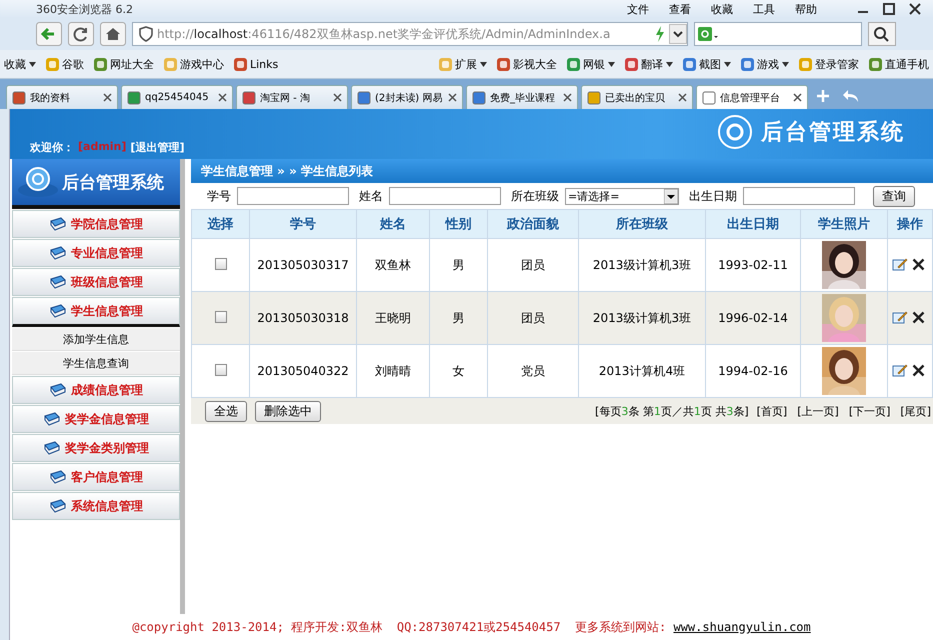  Describe the element at coordinates (221, 224) in the screenshot. I see `column-header: 选择` at that location.